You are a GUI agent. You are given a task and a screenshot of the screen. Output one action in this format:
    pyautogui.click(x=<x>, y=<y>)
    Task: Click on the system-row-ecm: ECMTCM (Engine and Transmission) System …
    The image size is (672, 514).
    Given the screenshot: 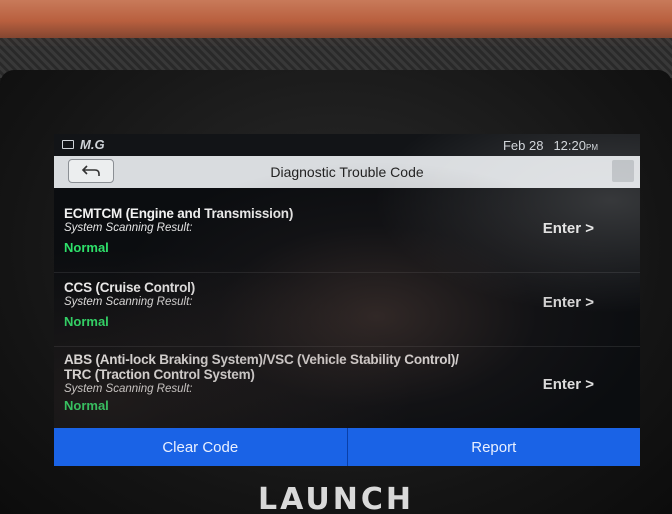 What is the action you would take?
    pyautogui.click(x=349, y=230)
    